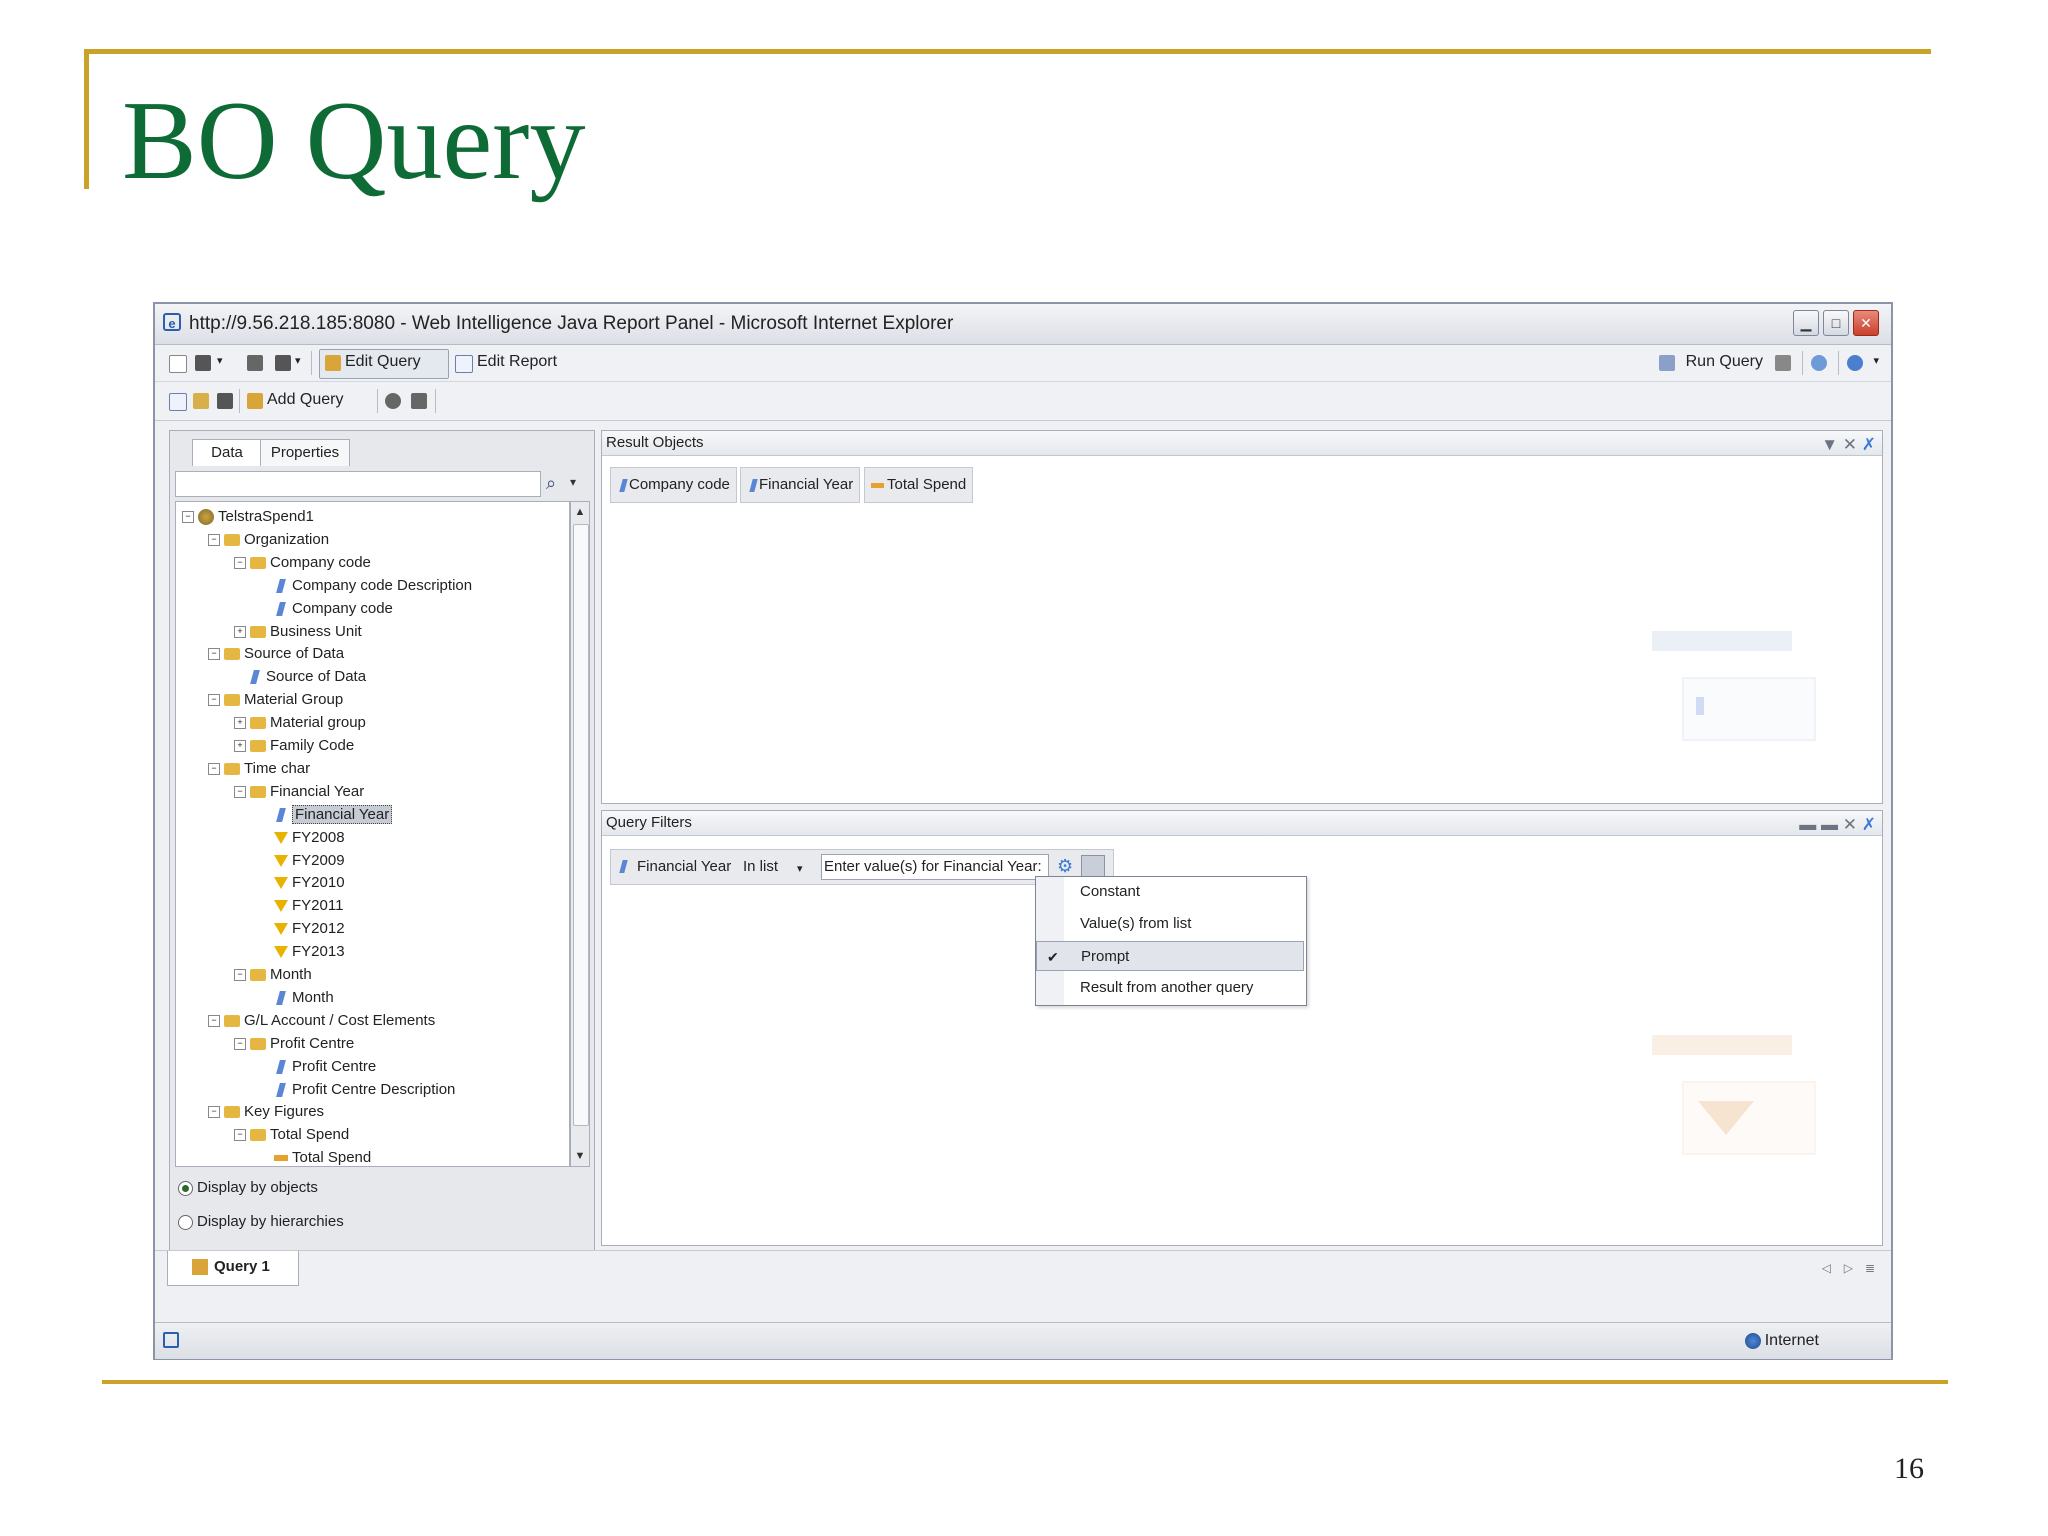  I want to click on scroll-thumb, so click(581, 825).